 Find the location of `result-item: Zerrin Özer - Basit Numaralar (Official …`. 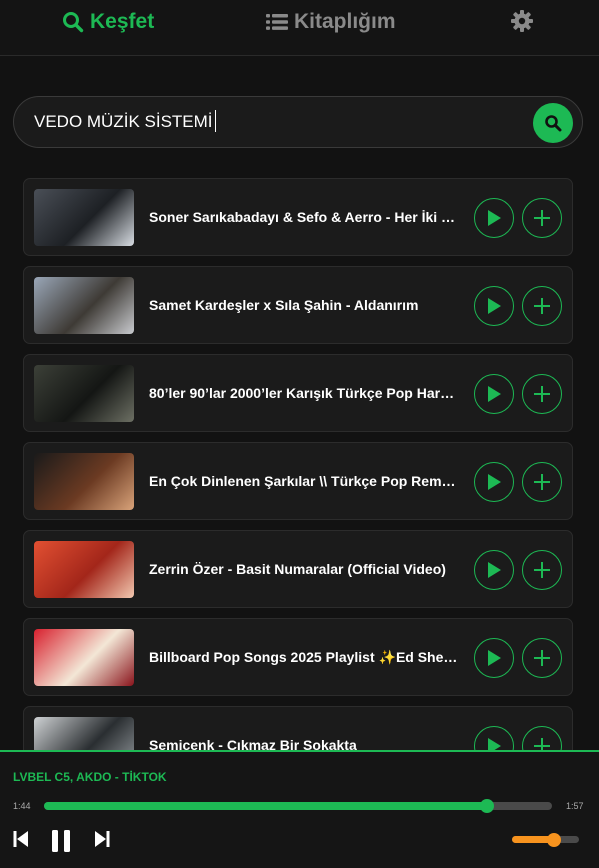

result-item: Zerrin Özer - Basit Numaralar (Official … is located at coordinates (298, 569).